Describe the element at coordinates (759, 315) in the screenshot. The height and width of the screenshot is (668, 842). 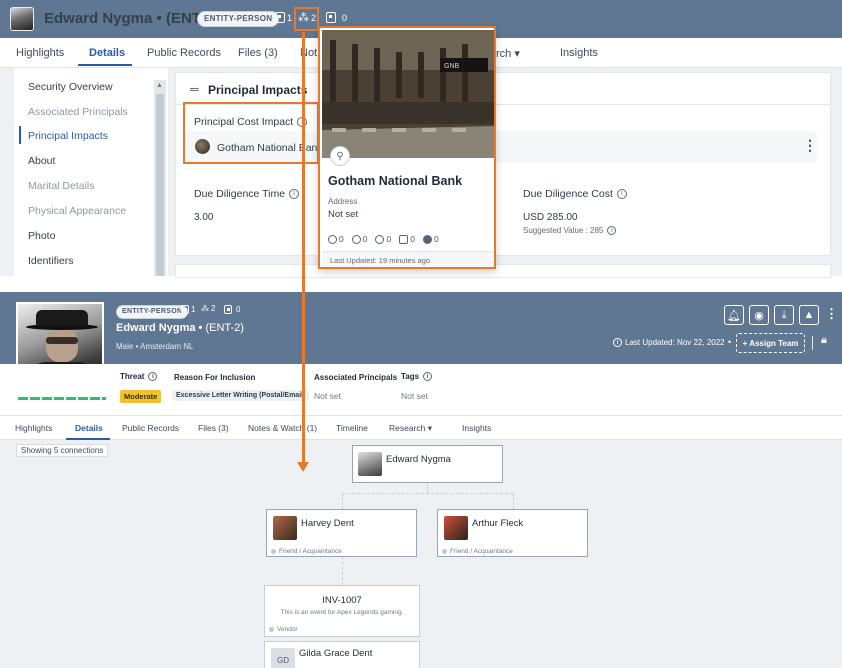
I see `watch-button: ◉` at that location.